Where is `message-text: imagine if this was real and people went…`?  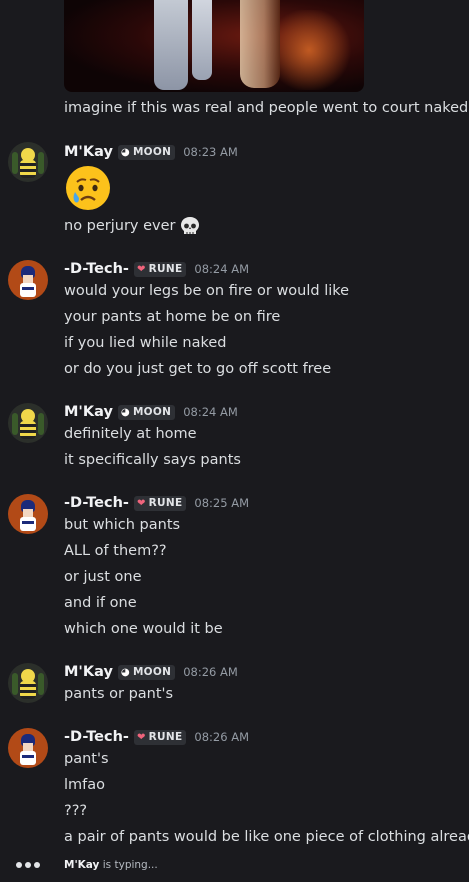
message-text: imagine if this was real and people went… is located at coordinates (266, 108).